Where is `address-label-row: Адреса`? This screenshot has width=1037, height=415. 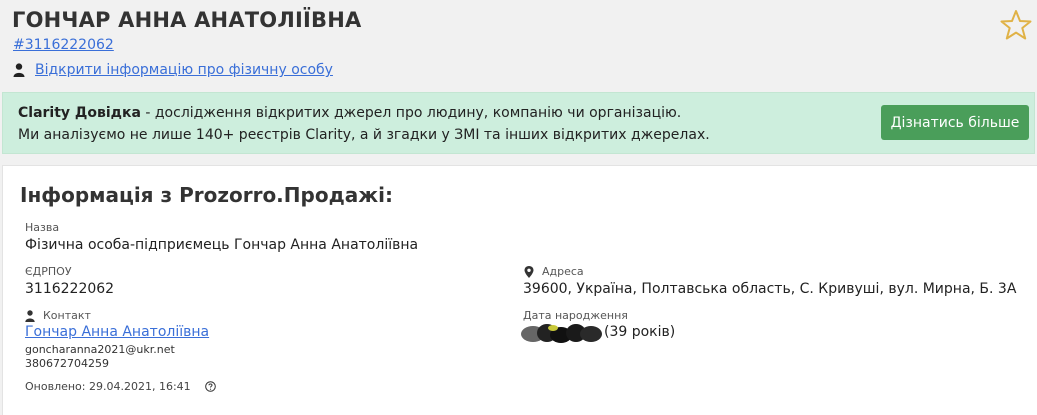 address-label-row: Адреса is located at coordinates (554, 271).